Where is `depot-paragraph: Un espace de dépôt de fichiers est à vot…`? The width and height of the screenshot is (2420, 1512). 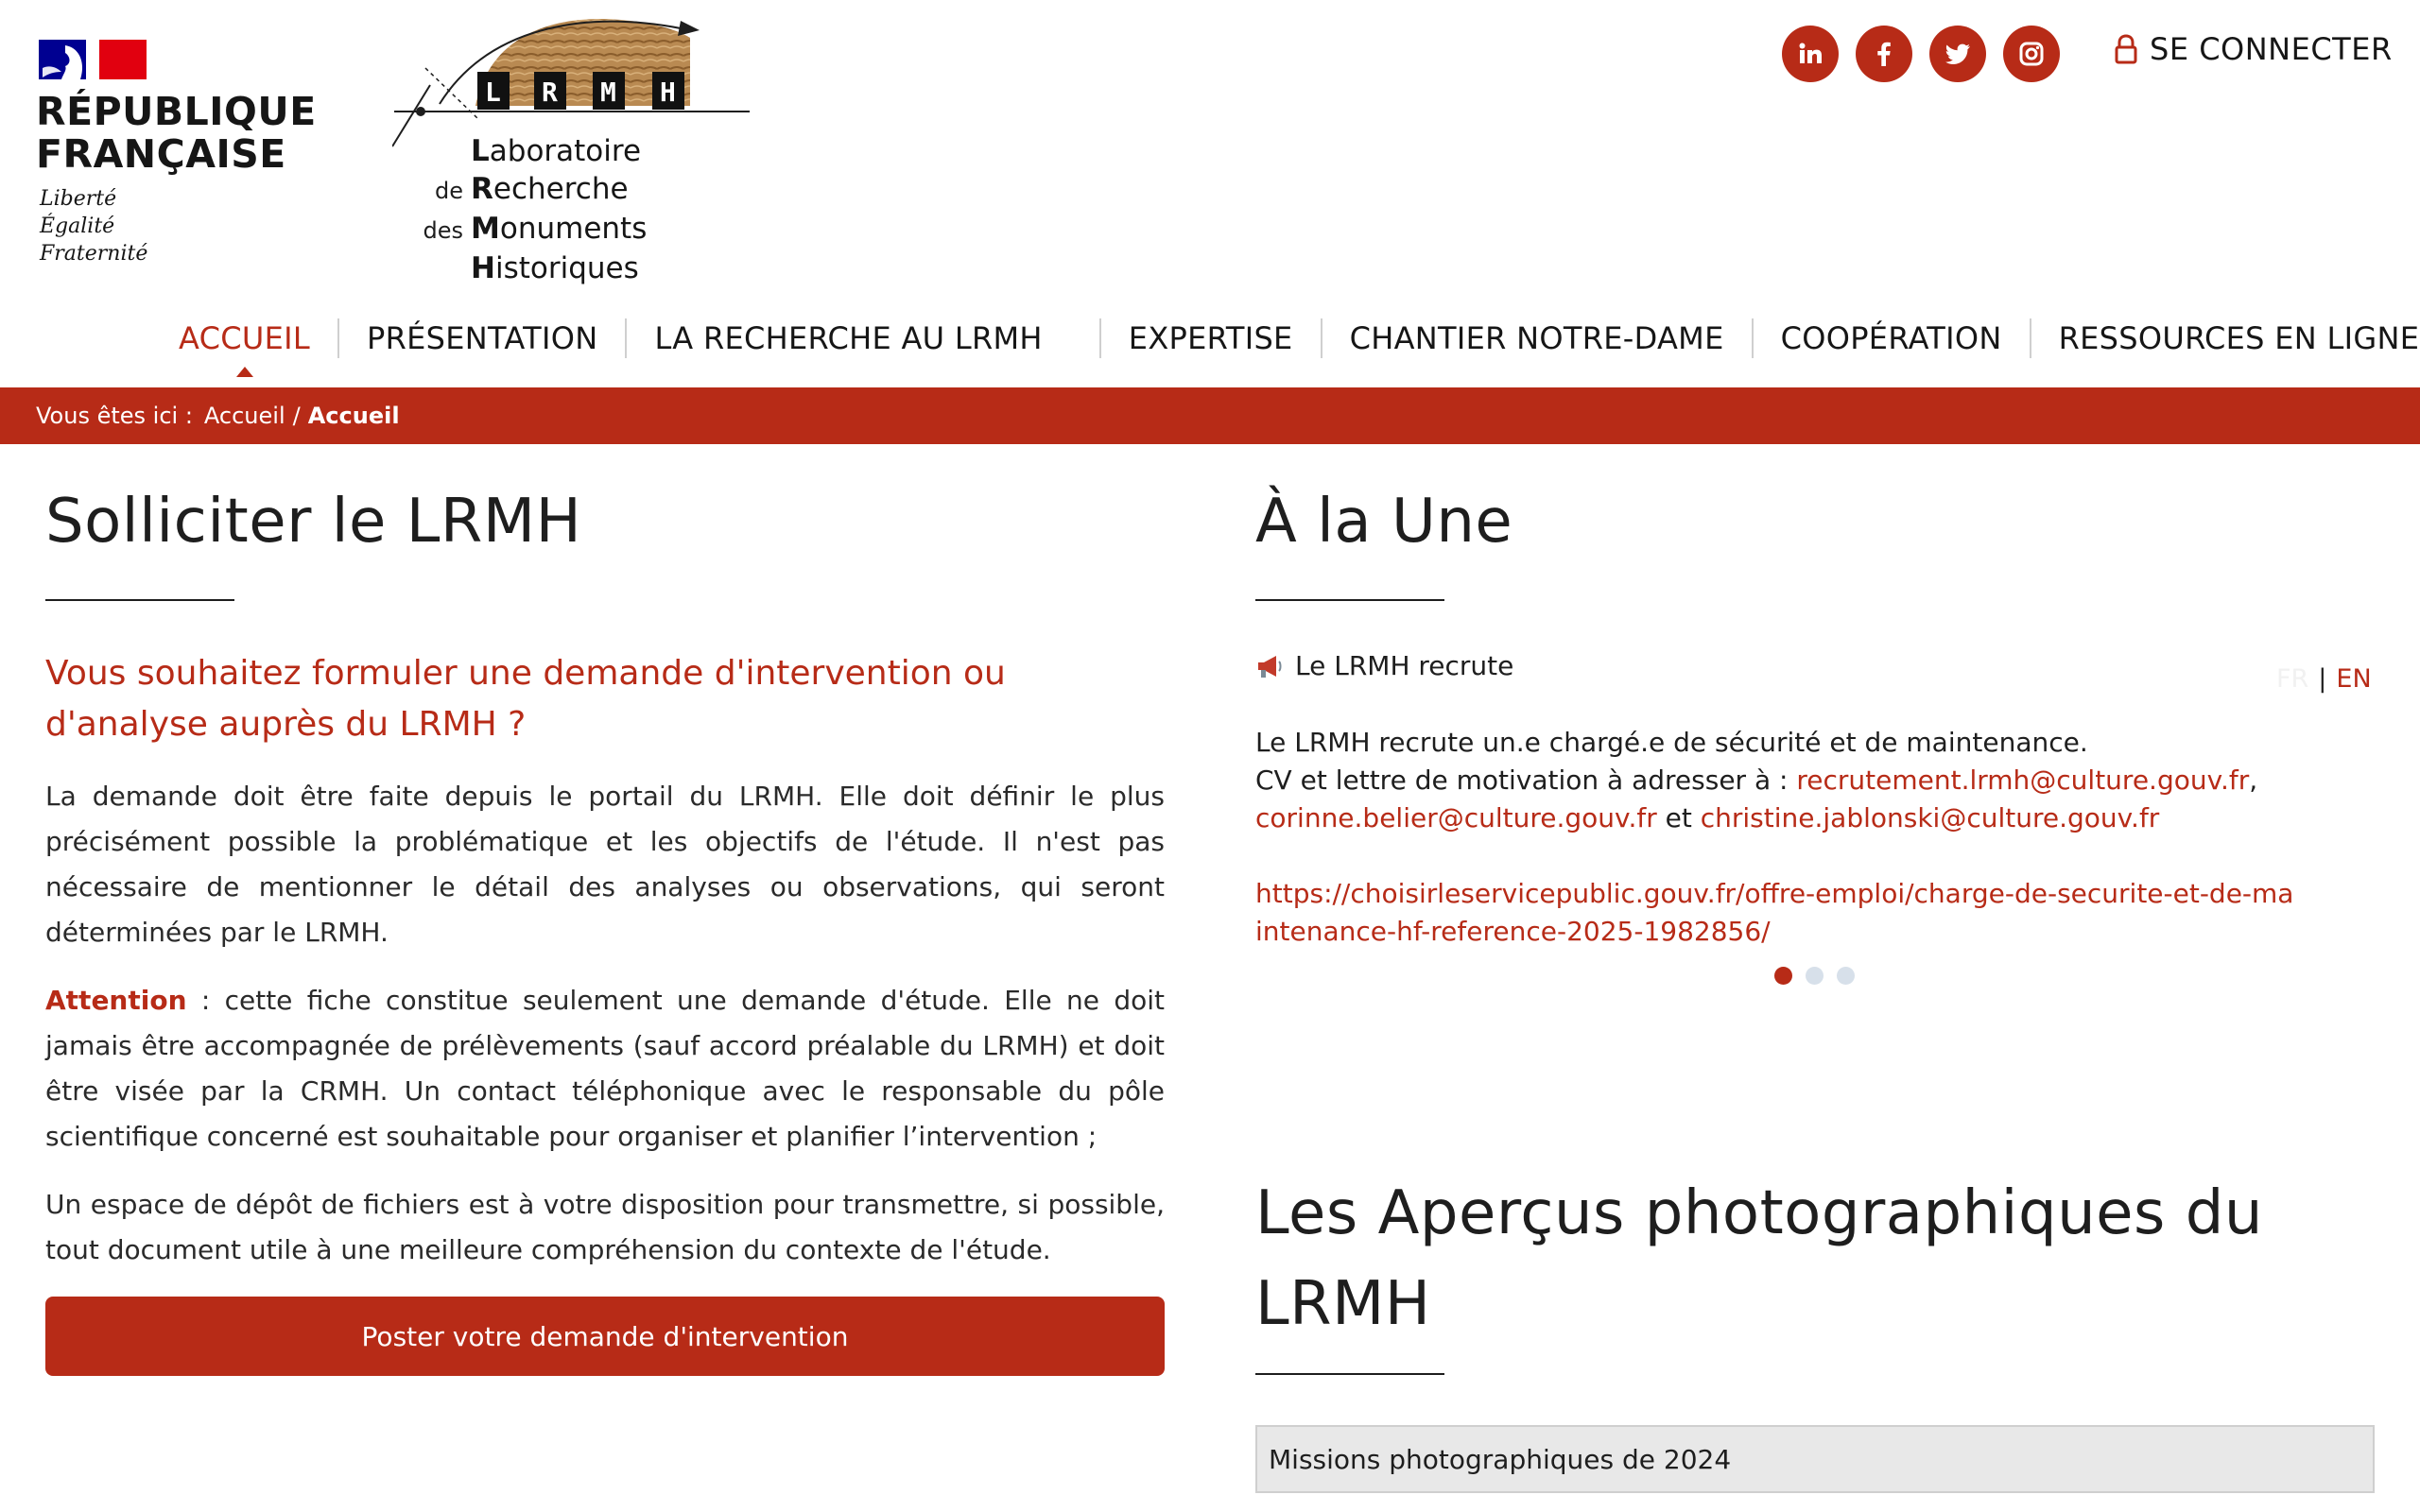 depot-paragraph: Un espace de dépôt de fichiers est à vot… is located at coordinates (605, 1227).